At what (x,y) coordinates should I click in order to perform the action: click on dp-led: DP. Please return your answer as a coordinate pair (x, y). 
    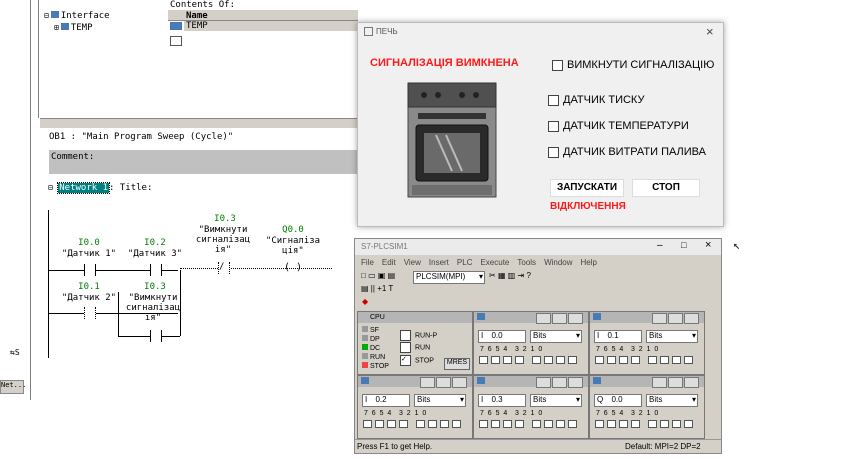
    Looking at the image, I should click on (375, 339).